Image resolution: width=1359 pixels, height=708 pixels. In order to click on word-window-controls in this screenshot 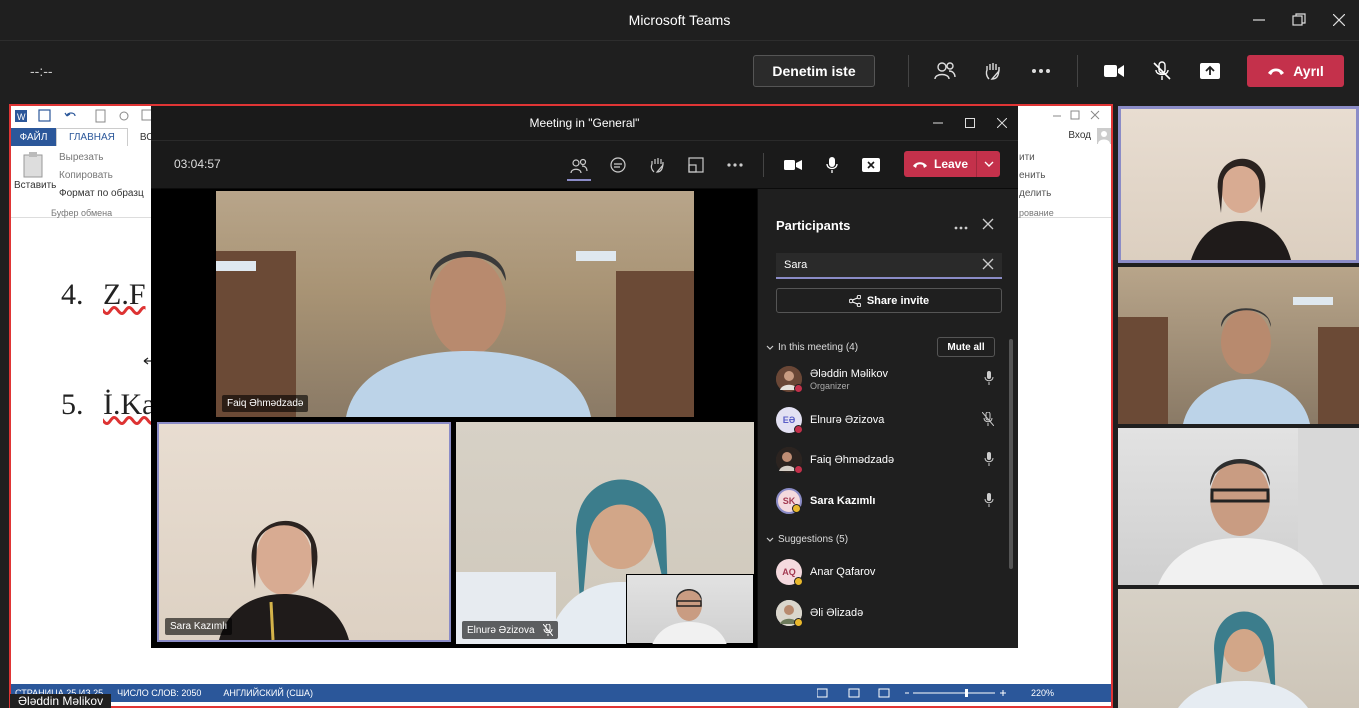, I will do `click(1076, 115)`.